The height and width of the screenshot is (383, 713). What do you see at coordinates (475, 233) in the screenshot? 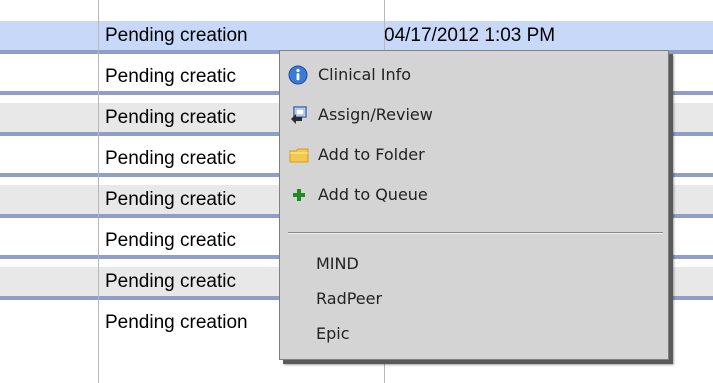
I see `menu-separator` at bounding box center [475, 233].